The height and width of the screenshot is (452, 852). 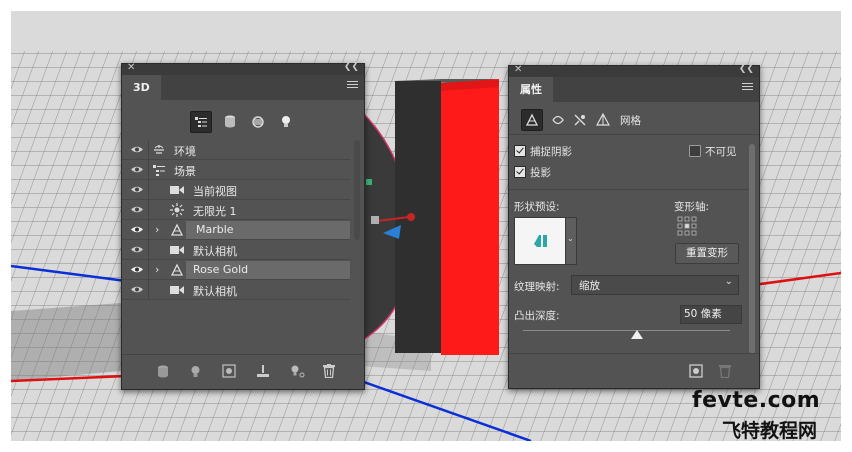 I want to click on texture-mapping-value: 缩放, so click(x=589, y=286).